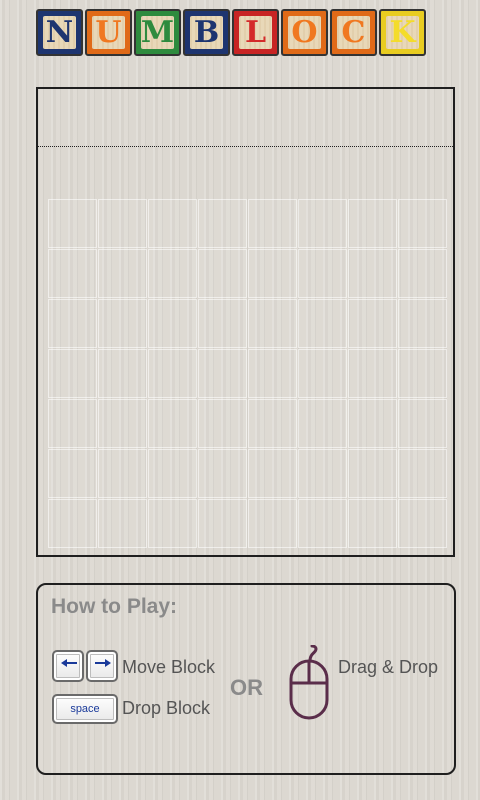 This screenshot has width=480, height=800. Describe the element at coordinates (68, 666) in the screenshot. I see `left-arrow-key-icon` at that location.